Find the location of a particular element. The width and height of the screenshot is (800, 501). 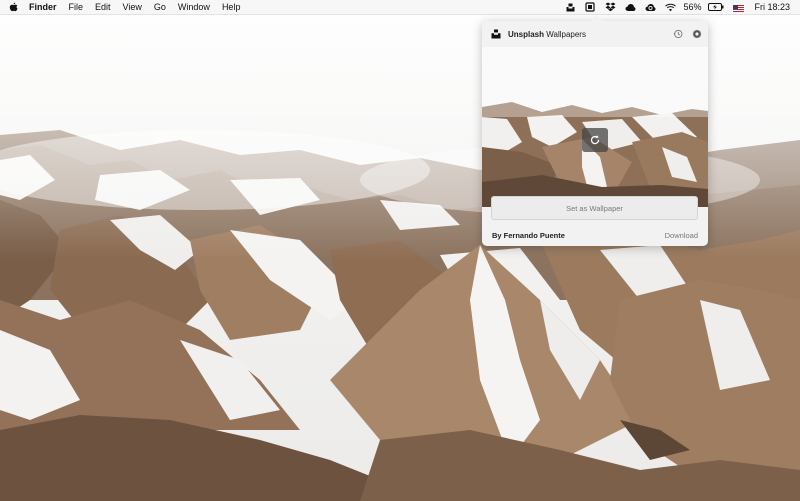

refresh-button is located at coordinates (595, 140).